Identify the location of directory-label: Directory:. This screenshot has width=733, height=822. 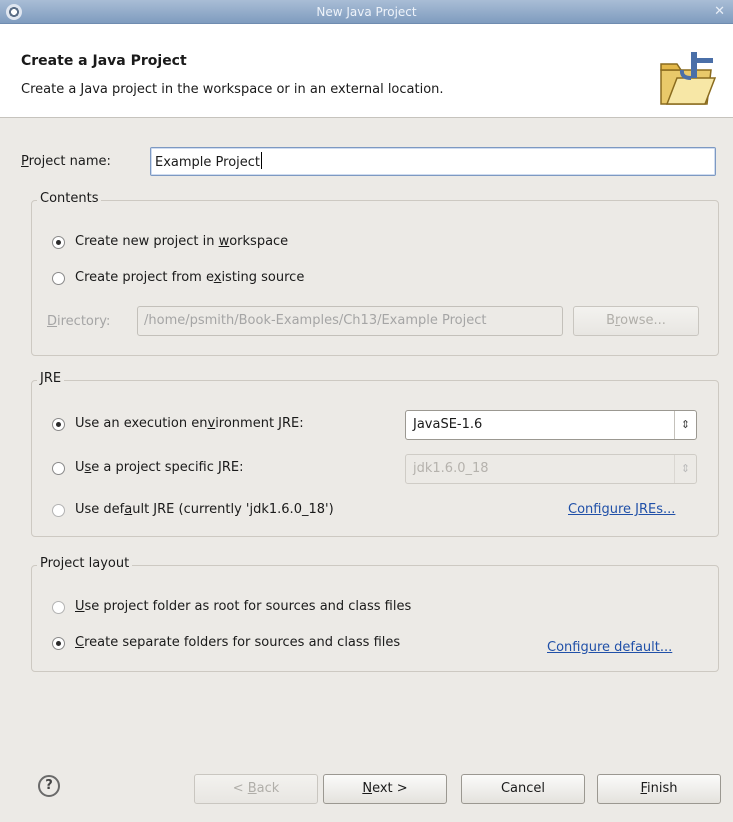
(79, 321).